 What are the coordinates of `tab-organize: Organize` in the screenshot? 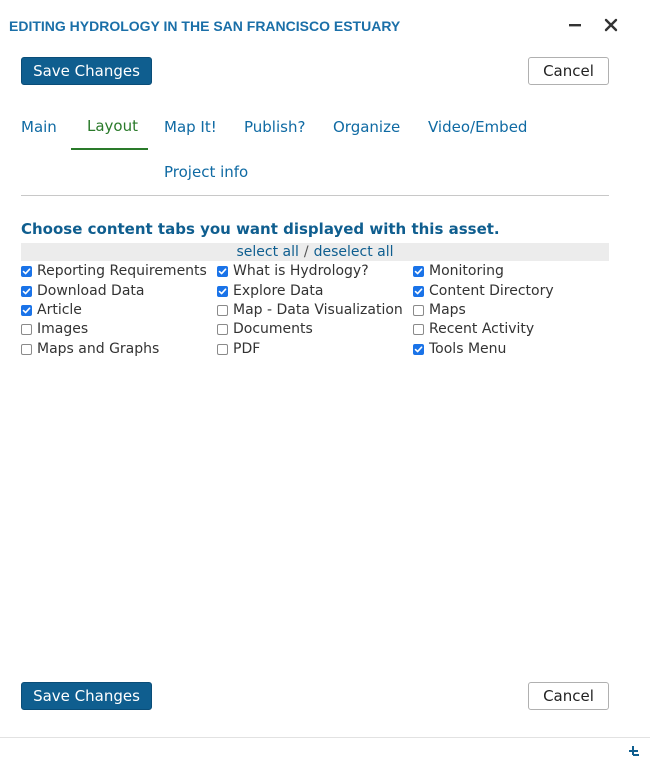 It's located at (366, 127).